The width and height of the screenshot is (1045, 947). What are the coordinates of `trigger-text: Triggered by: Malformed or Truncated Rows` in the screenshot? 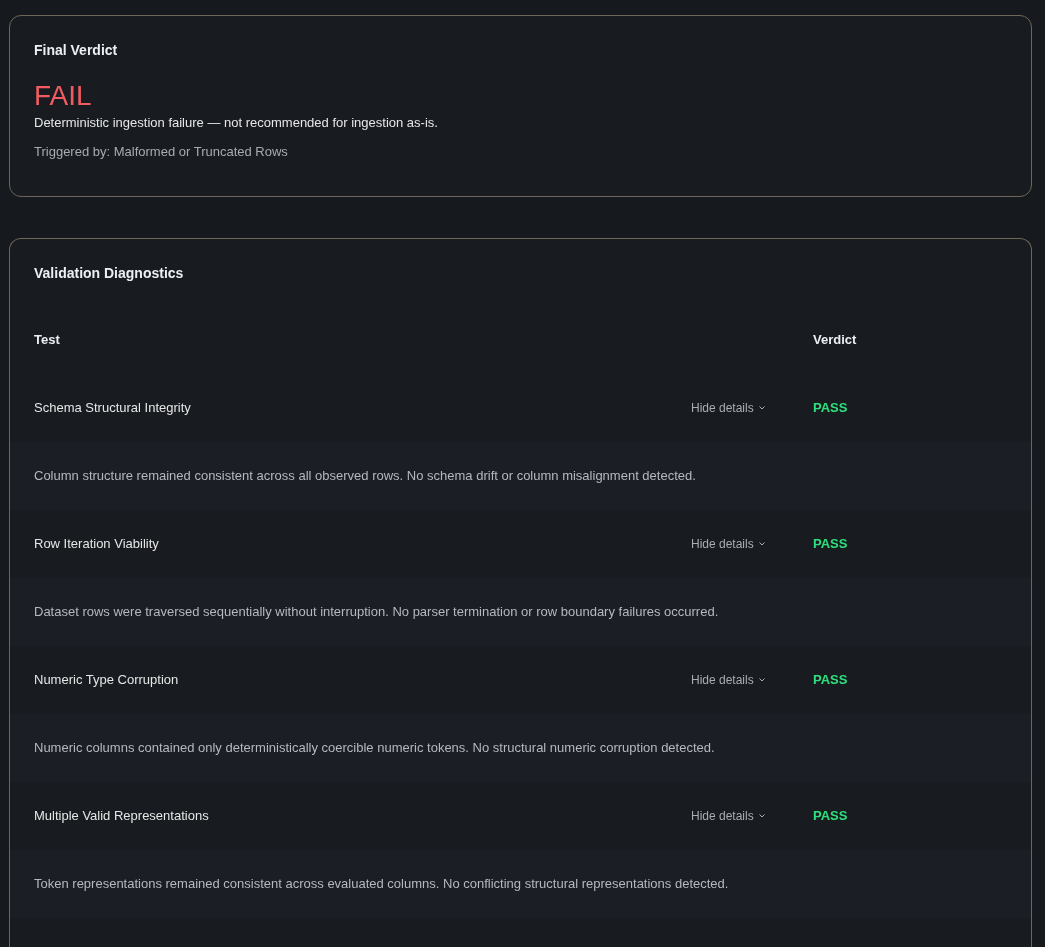 It's located at (161, 152).